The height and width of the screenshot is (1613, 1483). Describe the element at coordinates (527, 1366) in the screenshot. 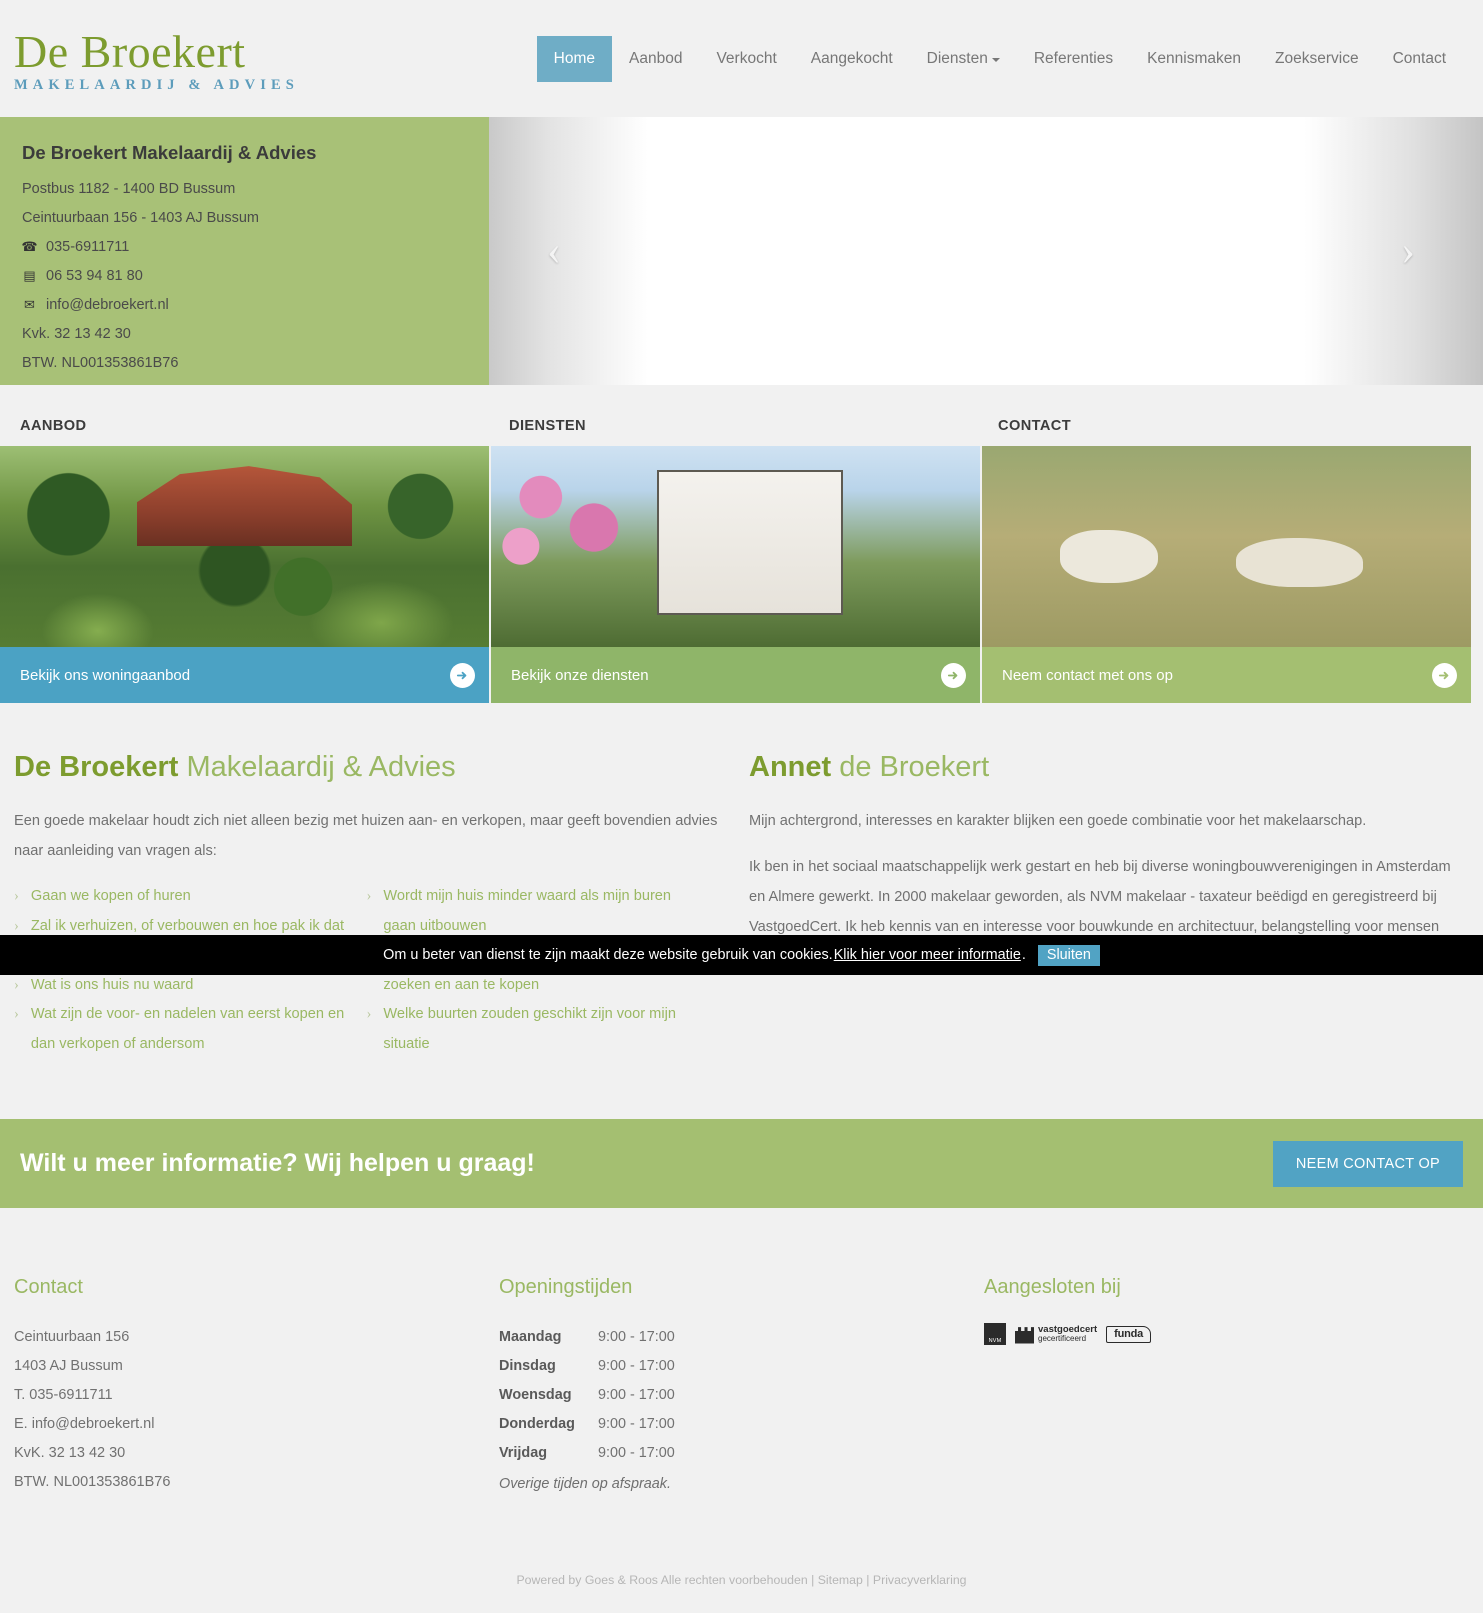

I see `opening-hours-day: Dinsdag` at that location.